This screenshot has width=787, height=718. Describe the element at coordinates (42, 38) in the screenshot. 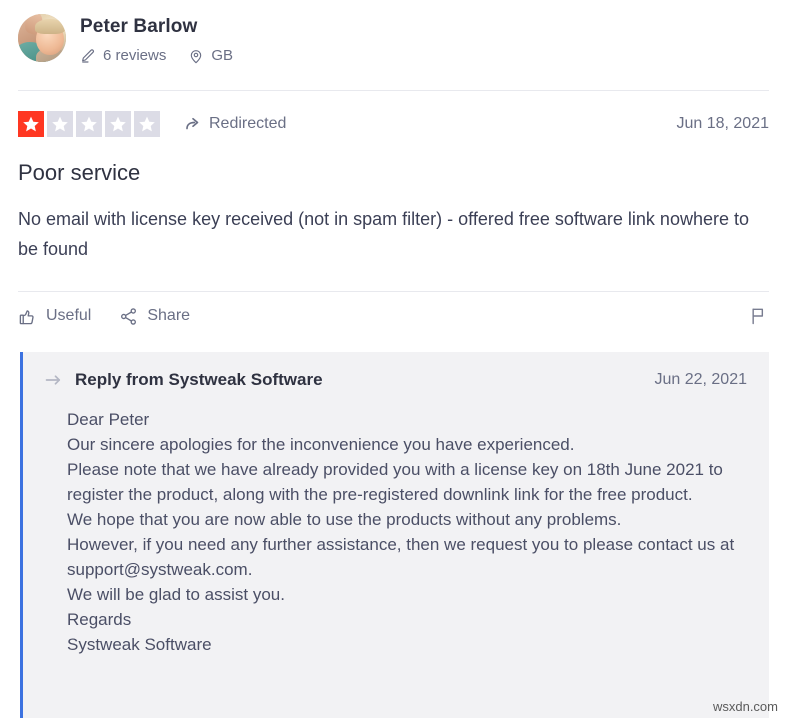

I see `avatar` at that location.